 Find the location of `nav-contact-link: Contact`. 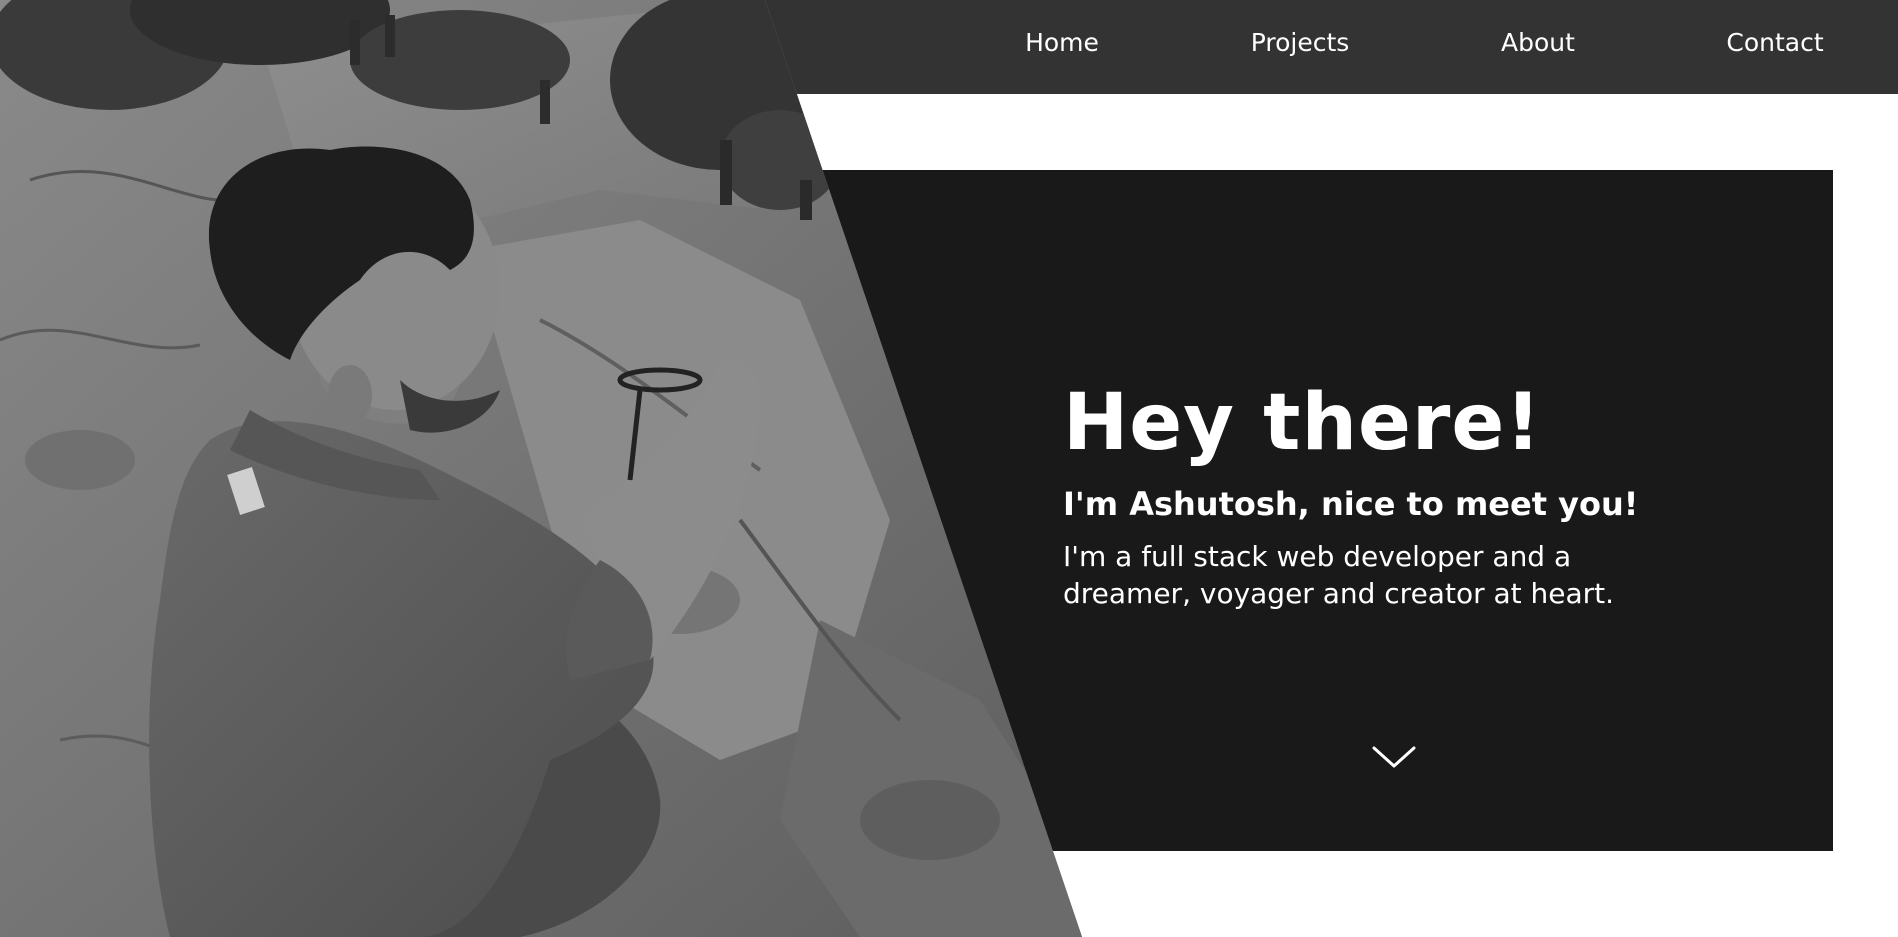

nav-contact-link: Contact is located at coordinates (1774, 43).